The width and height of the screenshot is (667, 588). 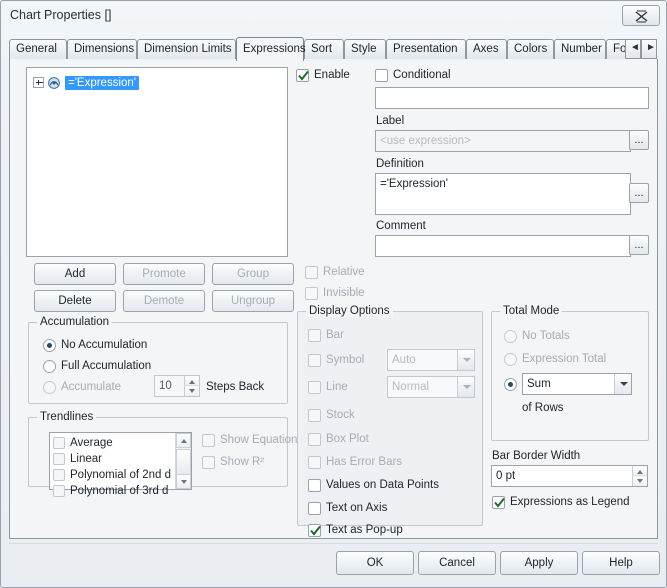 What do you see at coordinates (344, 293) in the screenshot?
I see `invisible-label: Invisible` at bounding box center [344, 293].